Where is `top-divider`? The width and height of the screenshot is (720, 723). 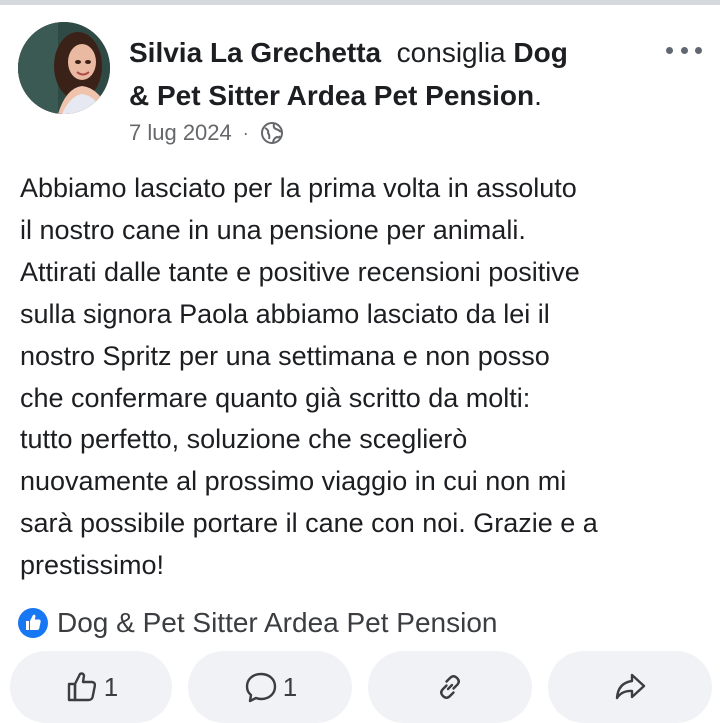
top-divider is located at coordinates (360, 2).